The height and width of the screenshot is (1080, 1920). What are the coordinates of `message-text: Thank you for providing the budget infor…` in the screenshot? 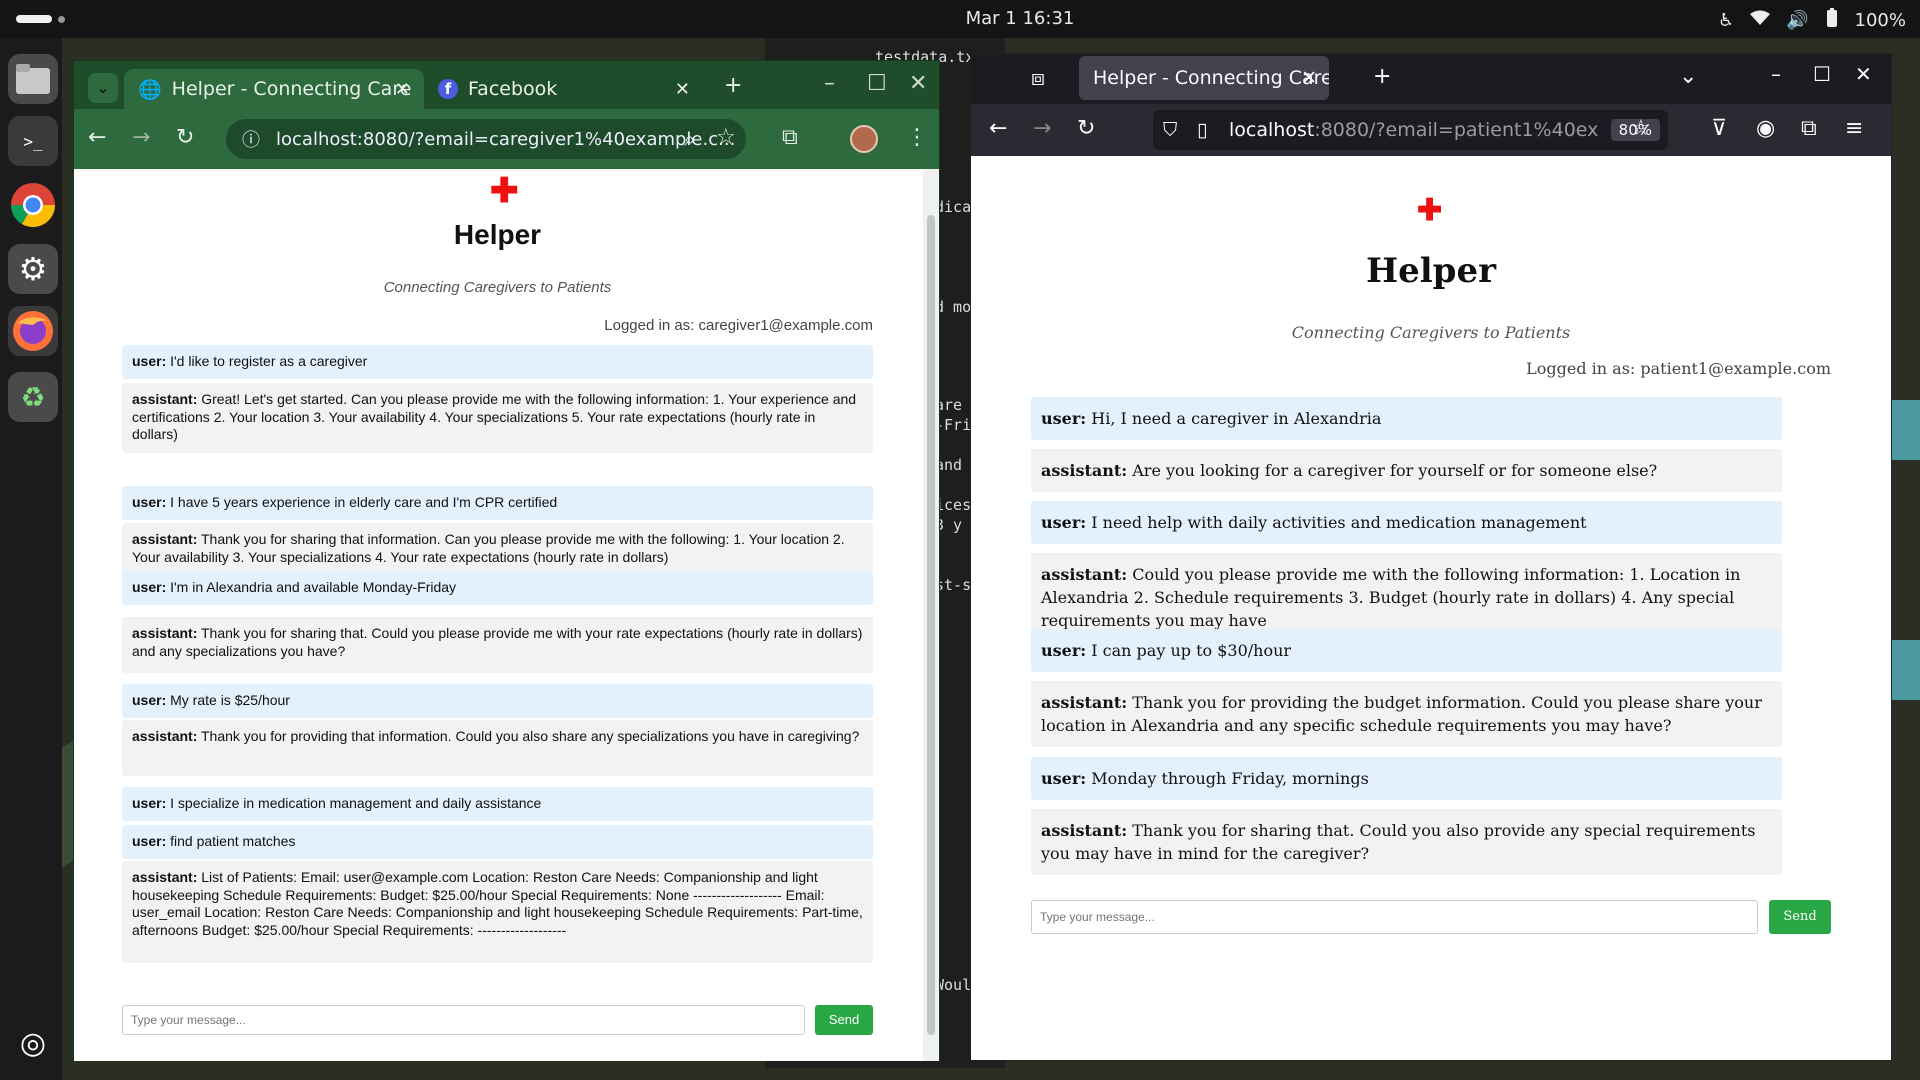 It's located at (1401, 714).